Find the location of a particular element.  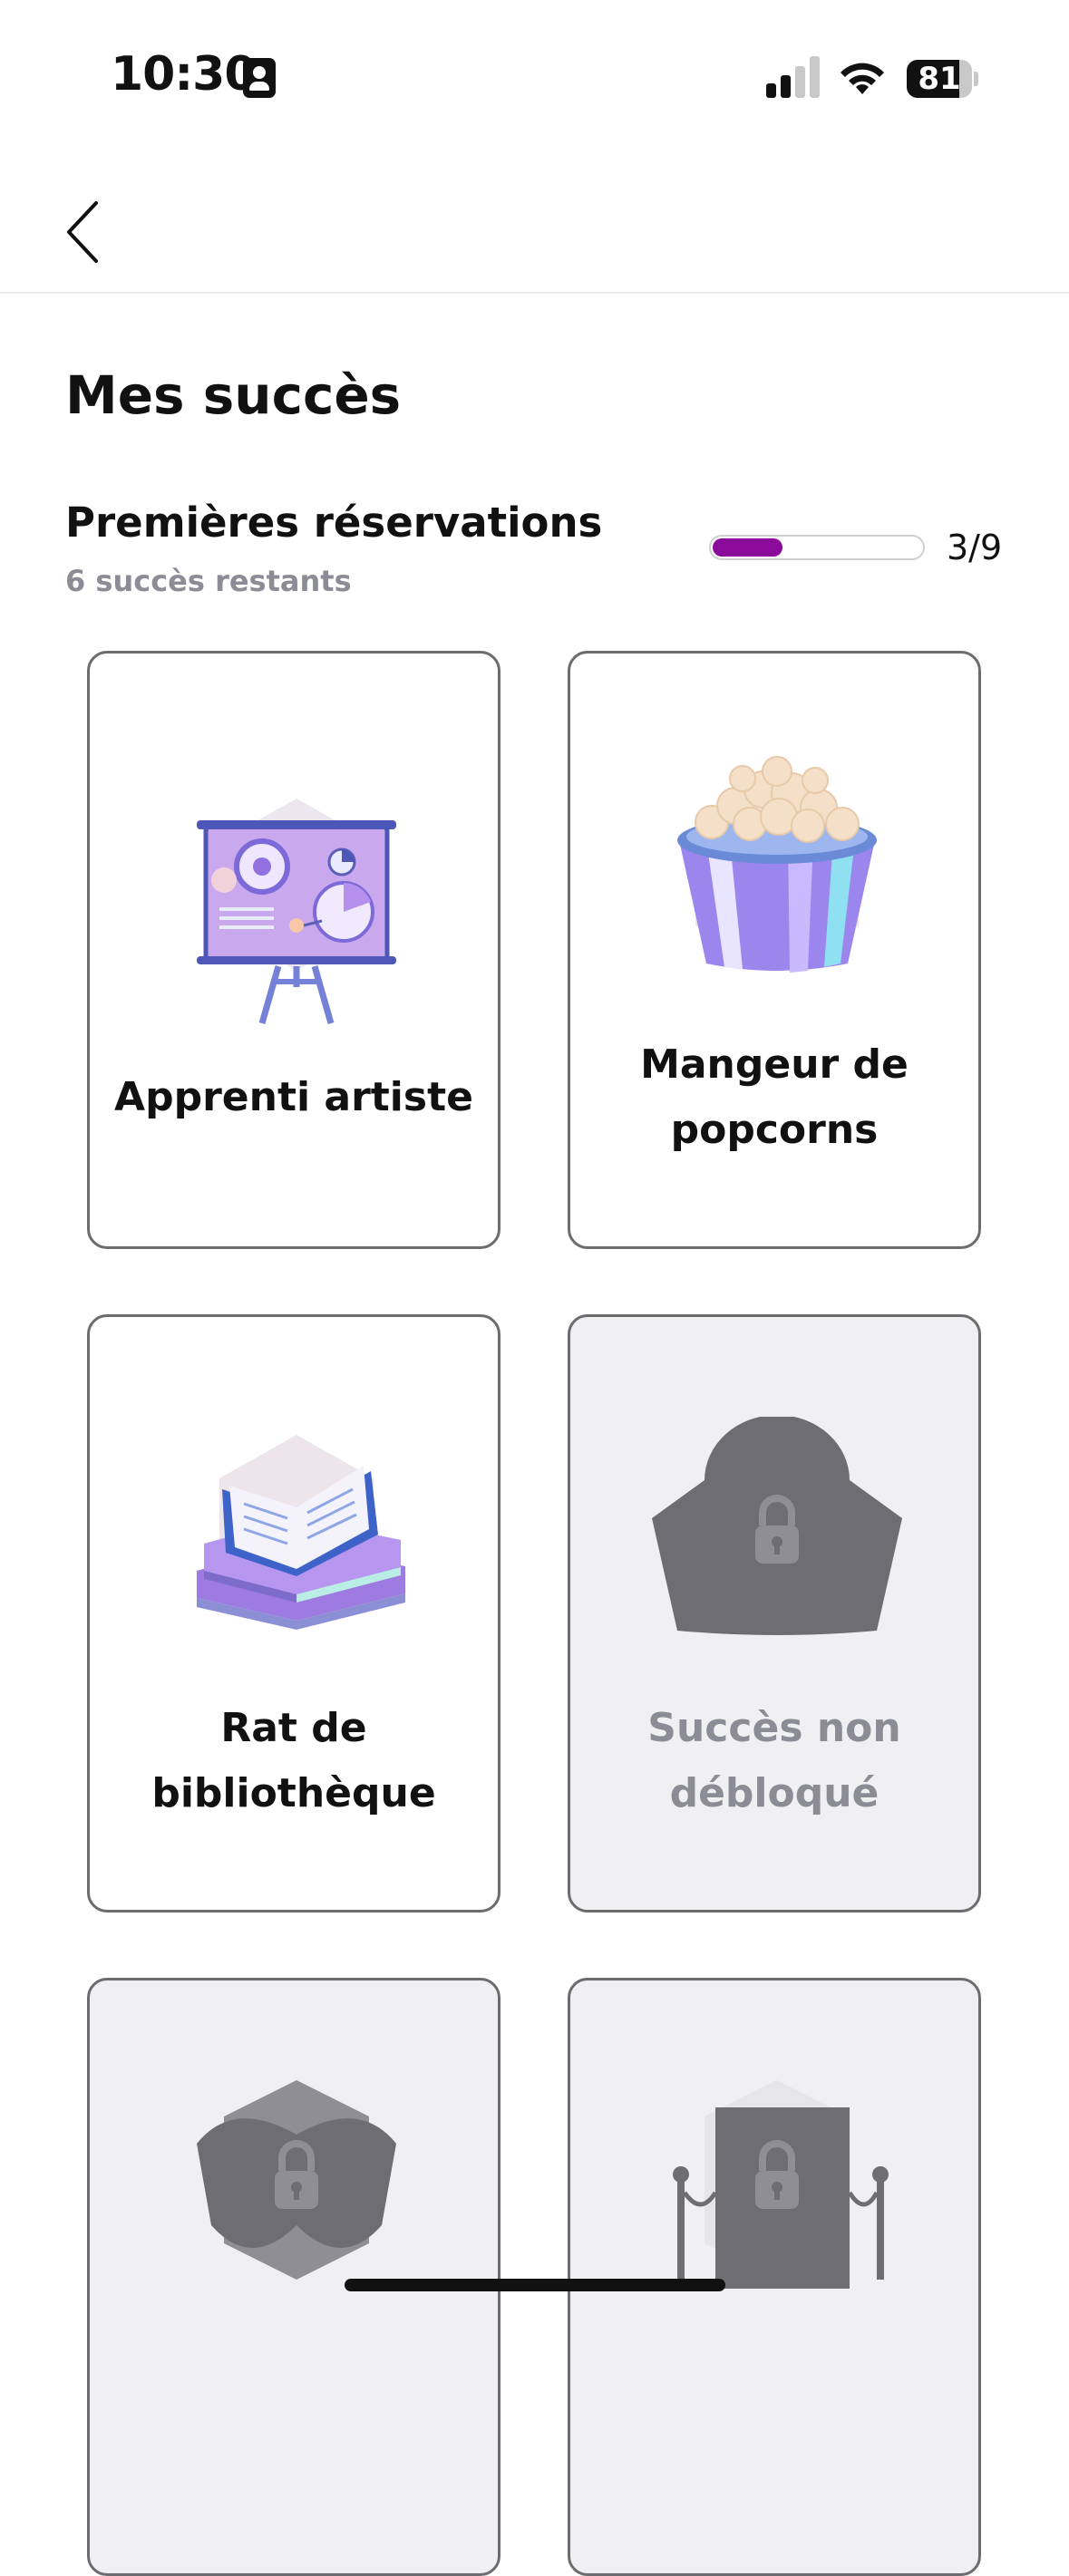

achievement-label: Succès non débloqué is located at coordinates (774, 1760).